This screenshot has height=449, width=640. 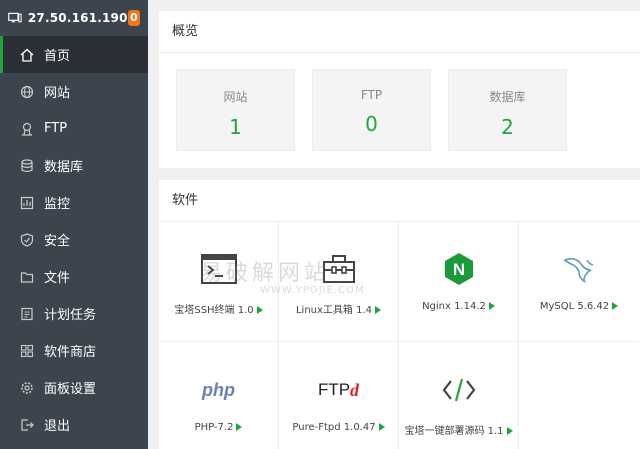 What do you see at coordinates (235, 127) in the screenshot?
I see `overview-card-value: 1` at bounding box center [235, 127].